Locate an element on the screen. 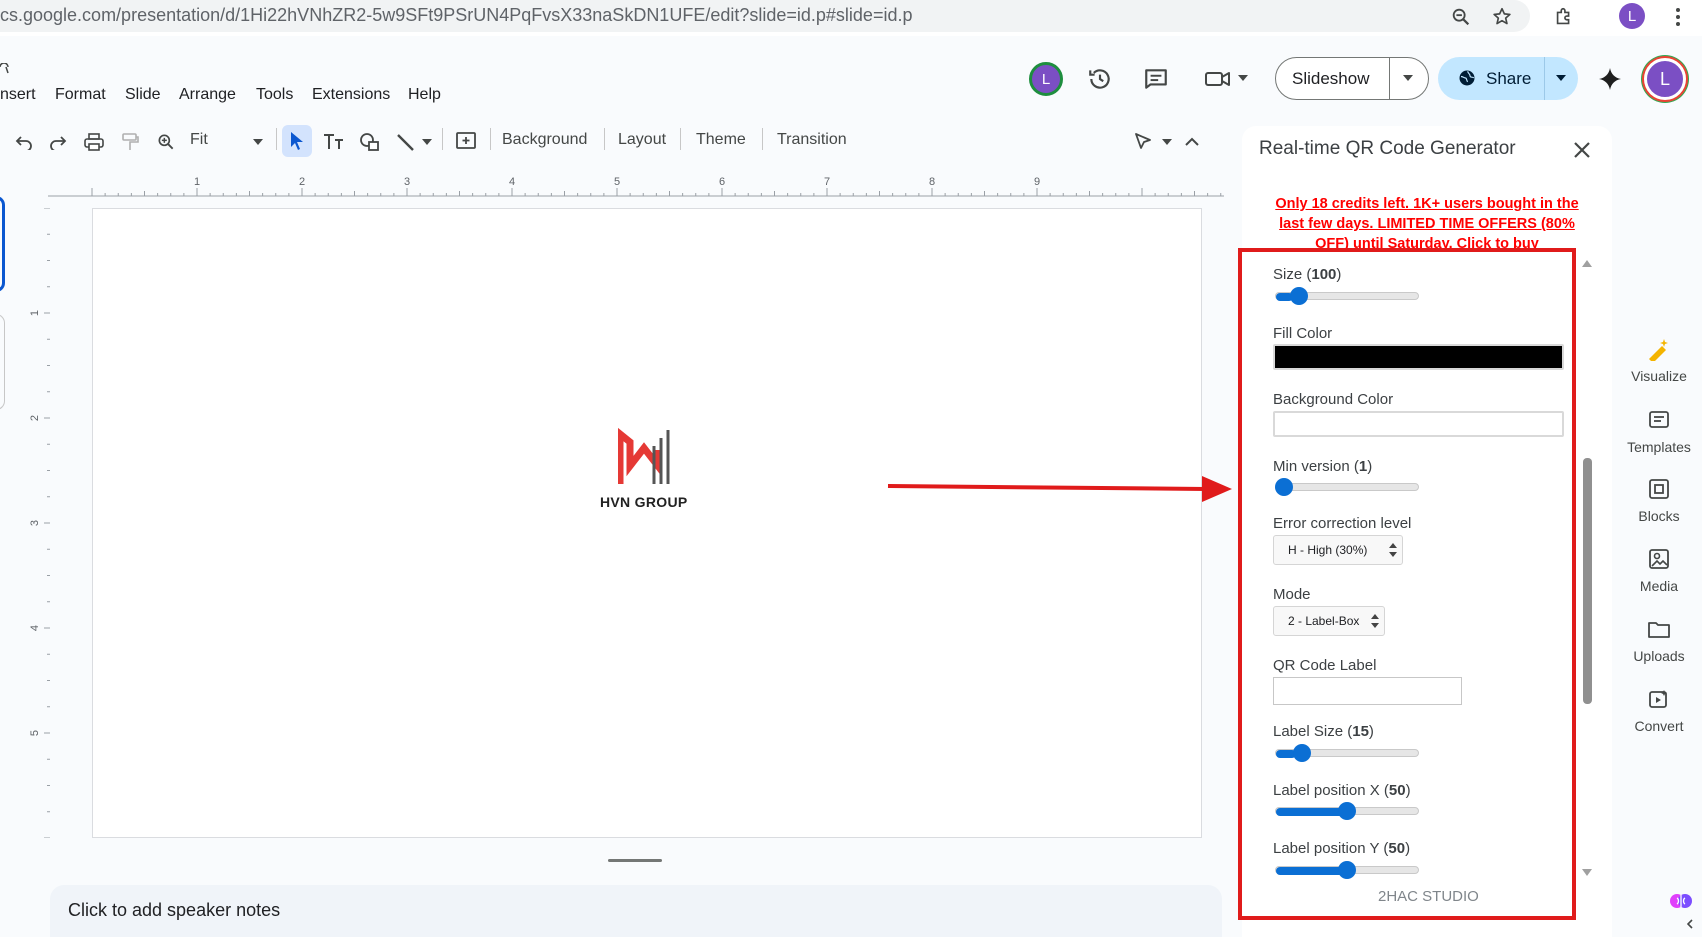  zoom-select: Fit is located at coordinates (199, 140).